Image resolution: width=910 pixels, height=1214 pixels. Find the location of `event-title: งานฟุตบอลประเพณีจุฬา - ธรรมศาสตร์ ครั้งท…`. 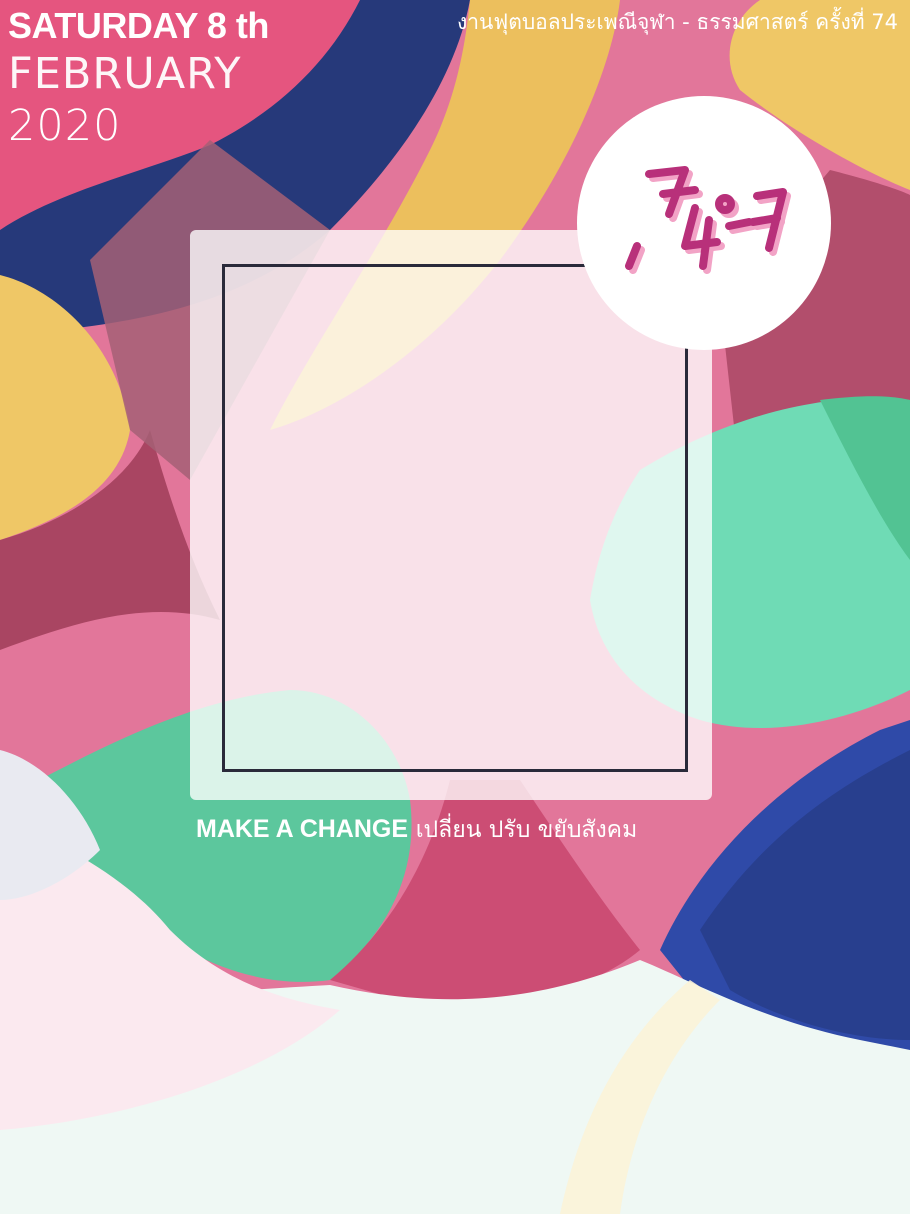

event-title: งานฟุตบอลประเพณีจุฬา - ธรรมศาสตร์ ครั้งท… is located at coordinates (677, 22).